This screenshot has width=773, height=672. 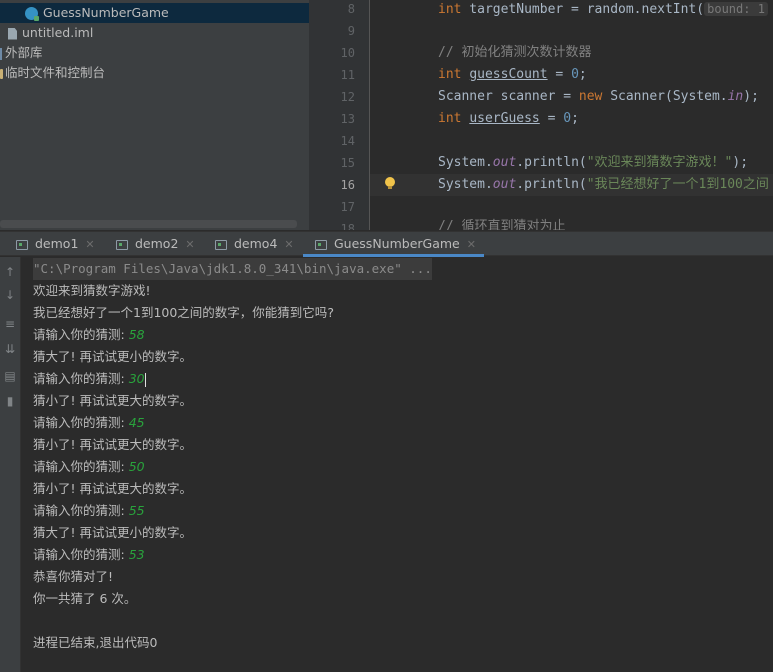 What do you see at coordinates (32, 14) in the screenshot?
I see `java-class-icon` at bounding box center [32, 14].